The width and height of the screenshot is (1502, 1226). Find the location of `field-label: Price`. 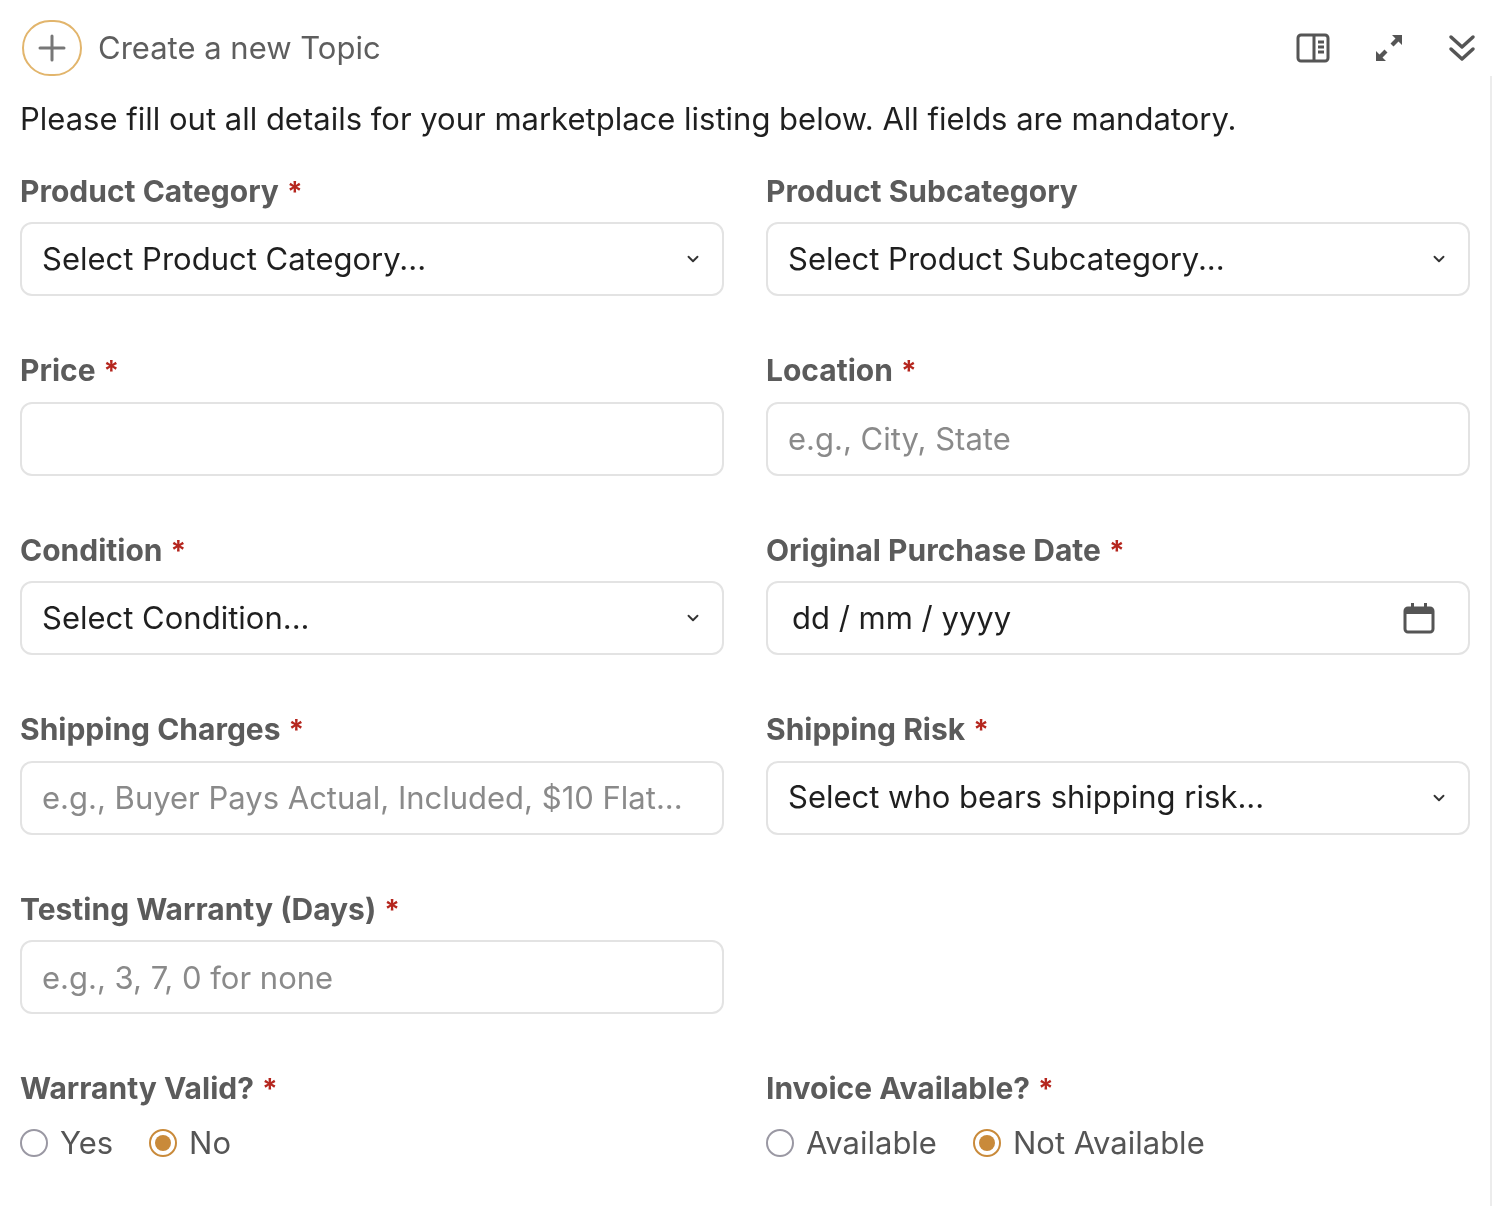

field-label: Price is located at coordinates (58, 371).